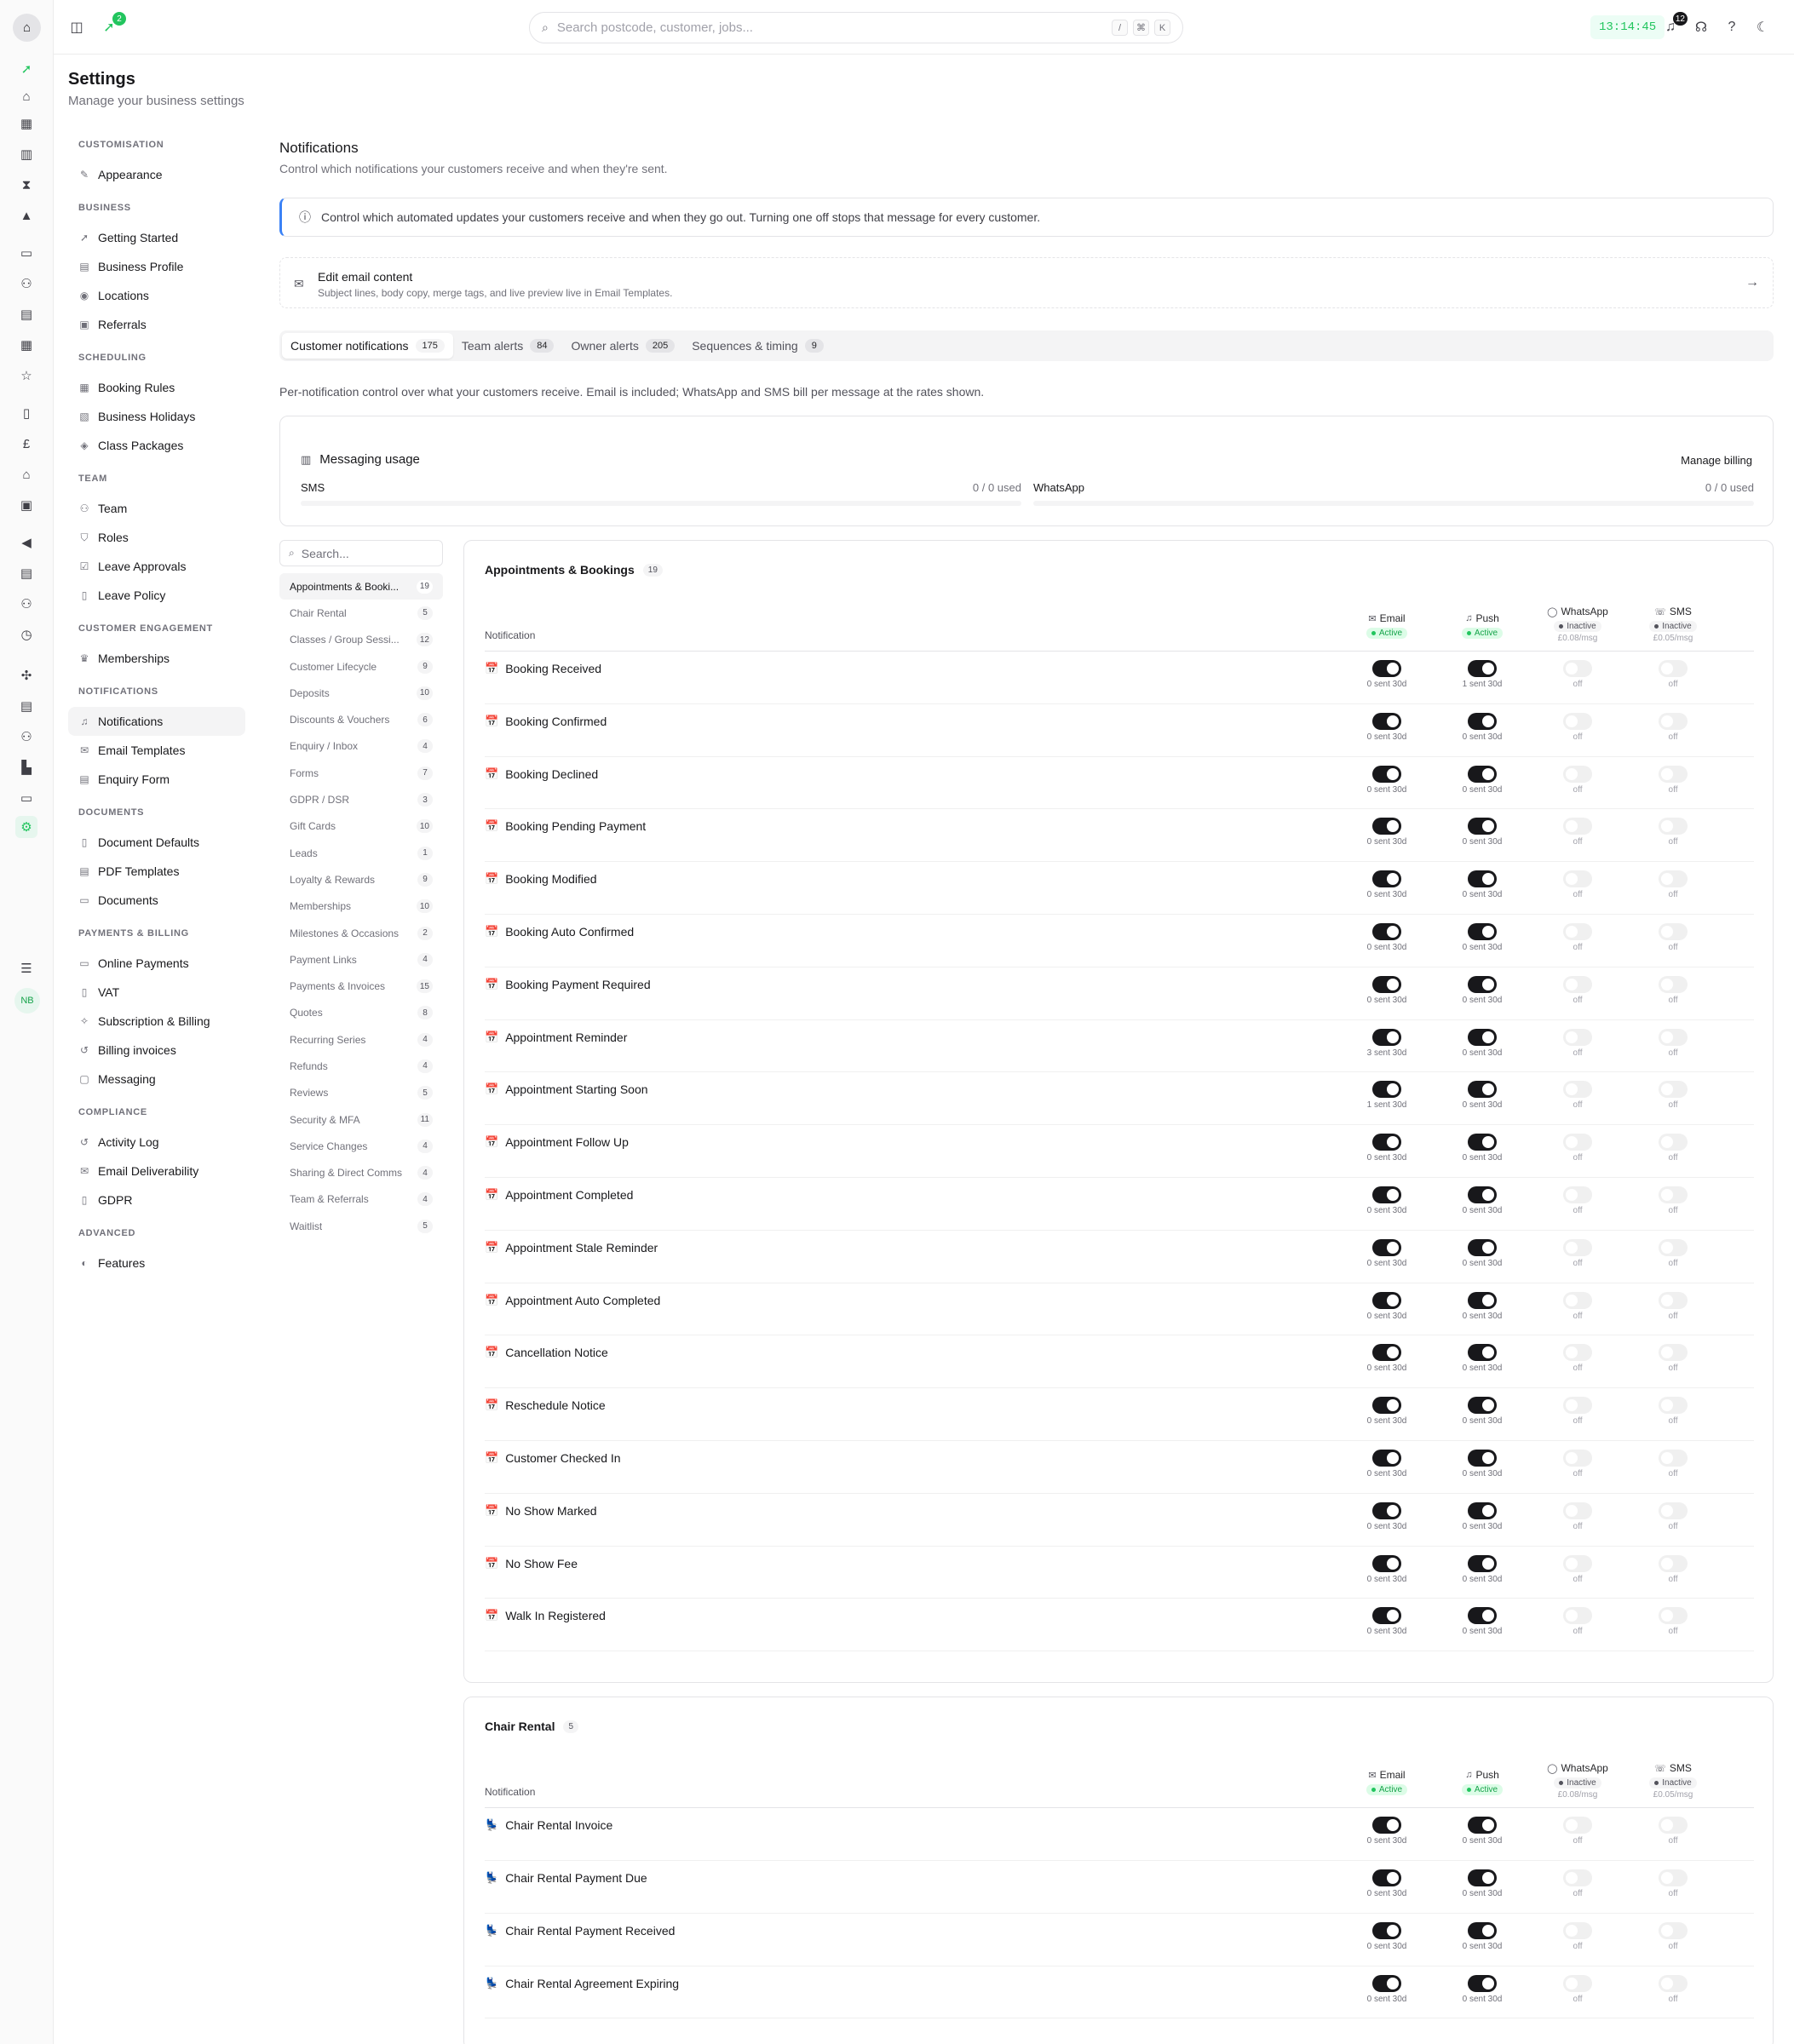 This screenshot has height=2044, width=1794. Describe the element at coordinates (361, 1199) in the screenshot. I see `category-item: Team & Referrals 4` at that location.